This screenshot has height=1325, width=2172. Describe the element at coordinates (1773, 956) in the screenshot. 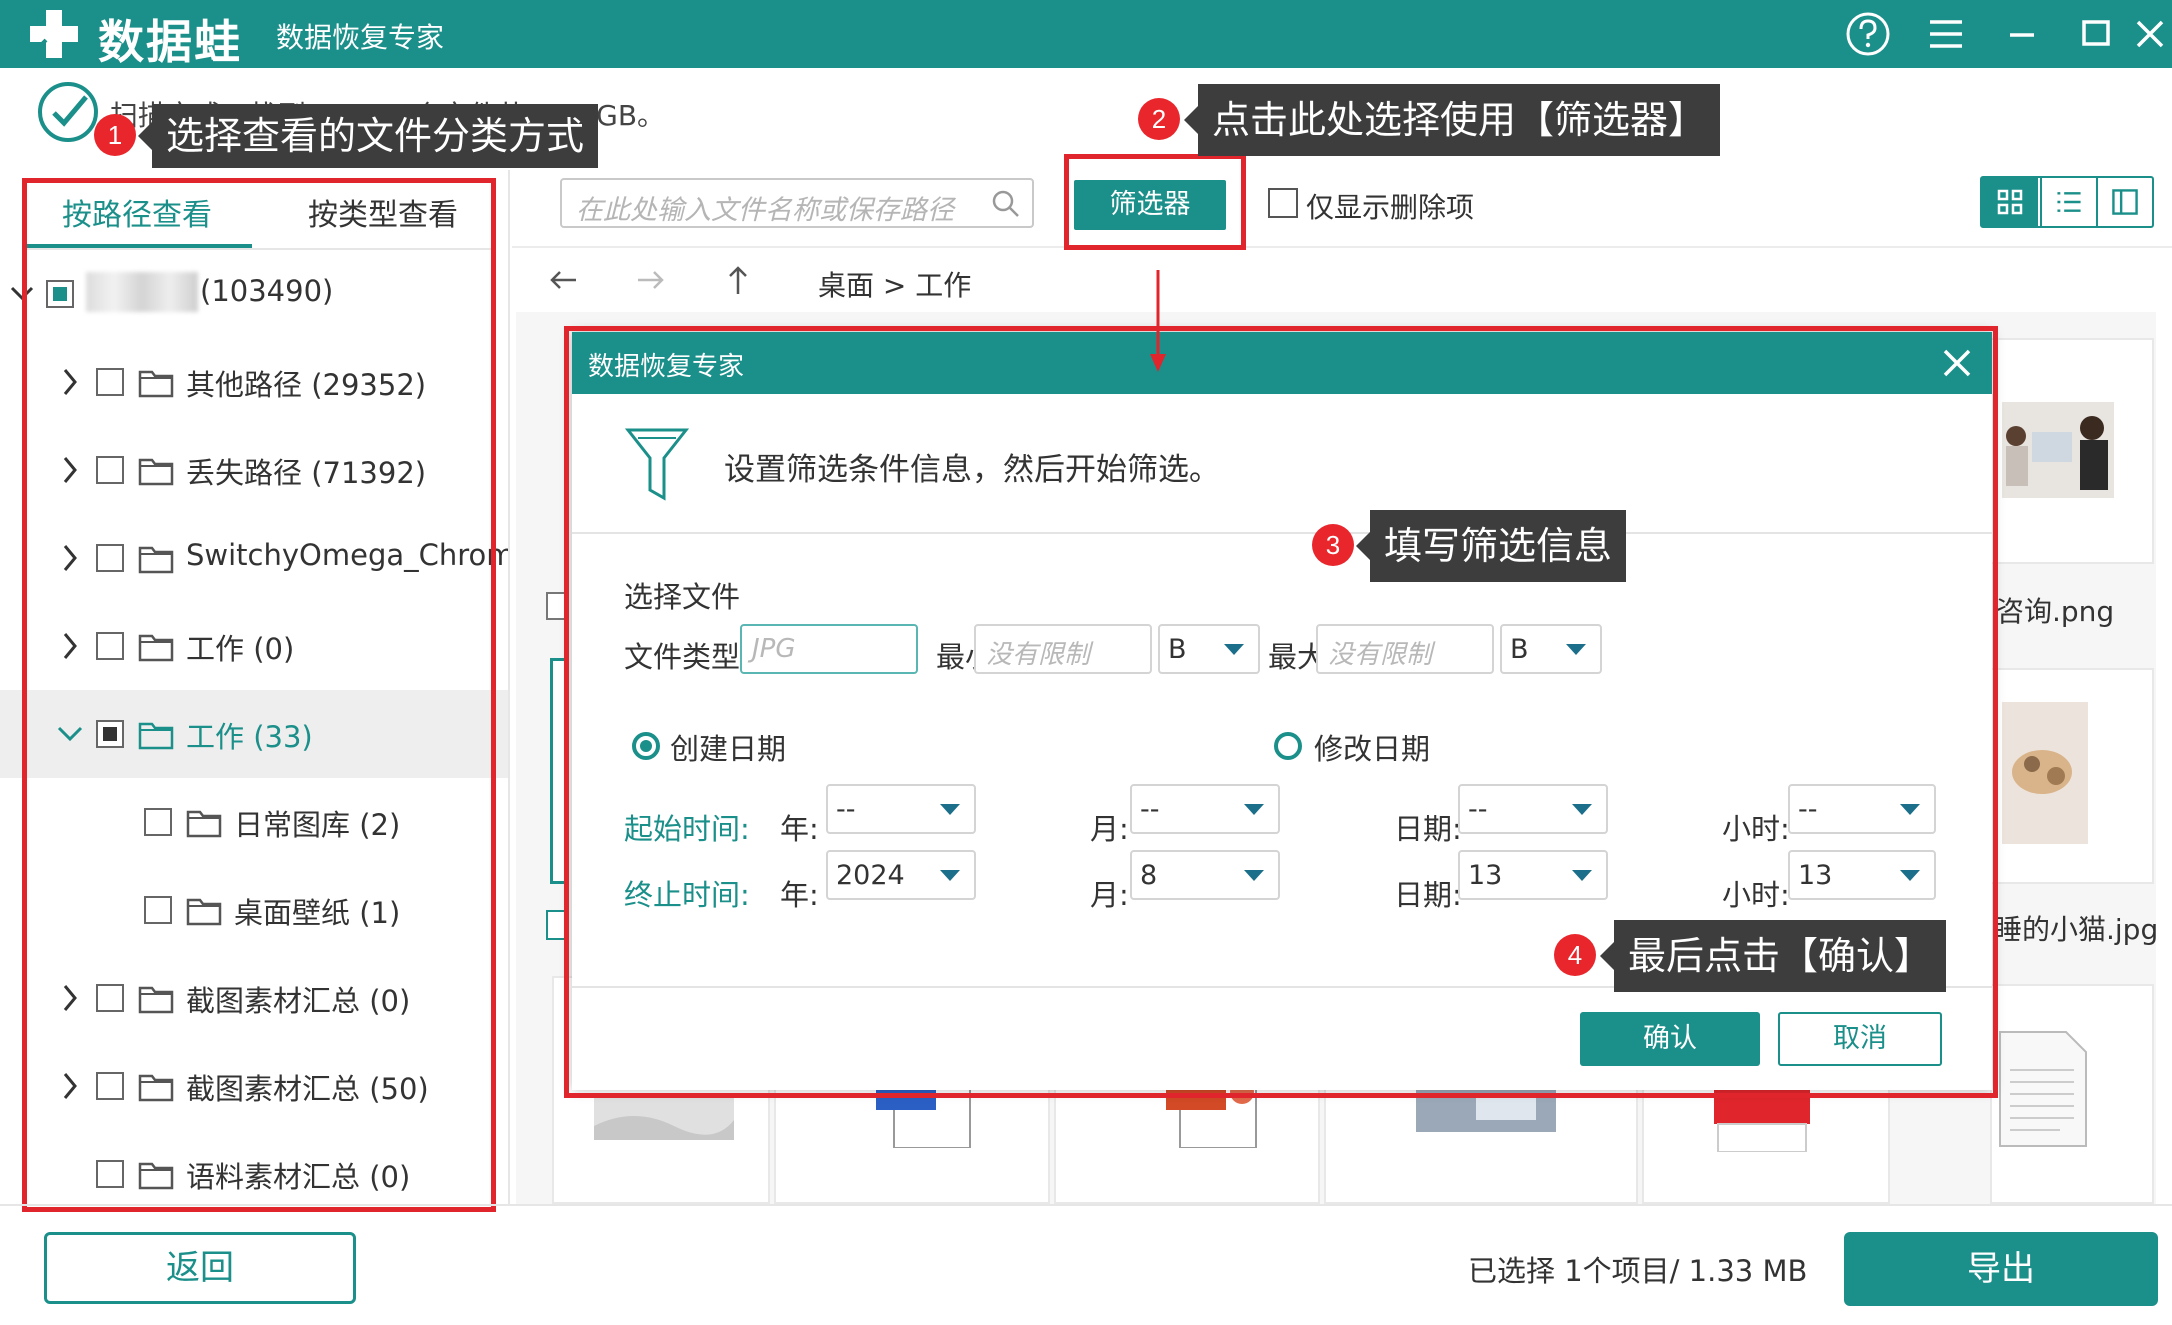

I see `callout-4: 最后点击【确认】` at that location.